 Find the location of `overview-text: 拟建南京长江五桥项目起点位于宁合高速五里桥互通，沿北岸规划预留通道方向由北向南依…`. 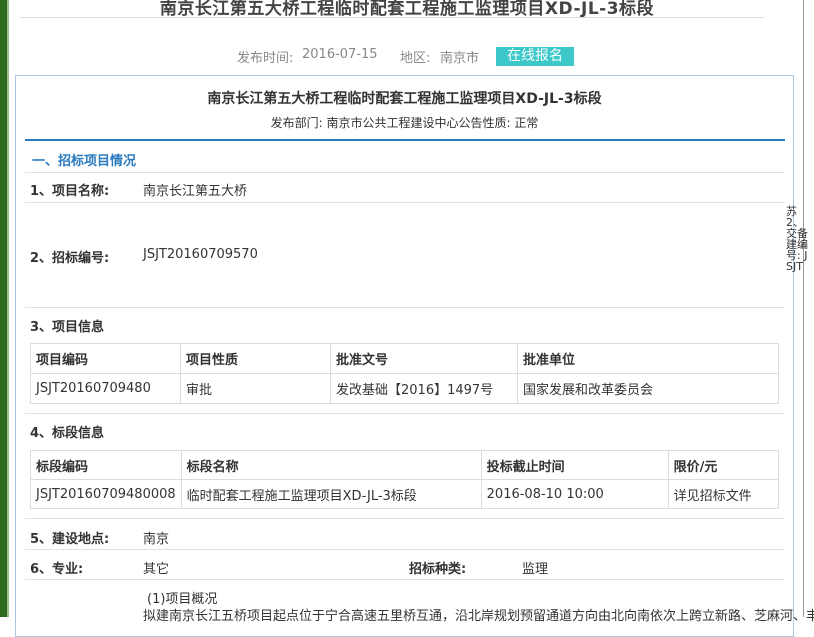

overview-text: 拟建南京长江五桥项目起点位于宁合高速五里桥互通，沿北岸规划预留通道方向由北向南依… is located at coordinates (478, 616).